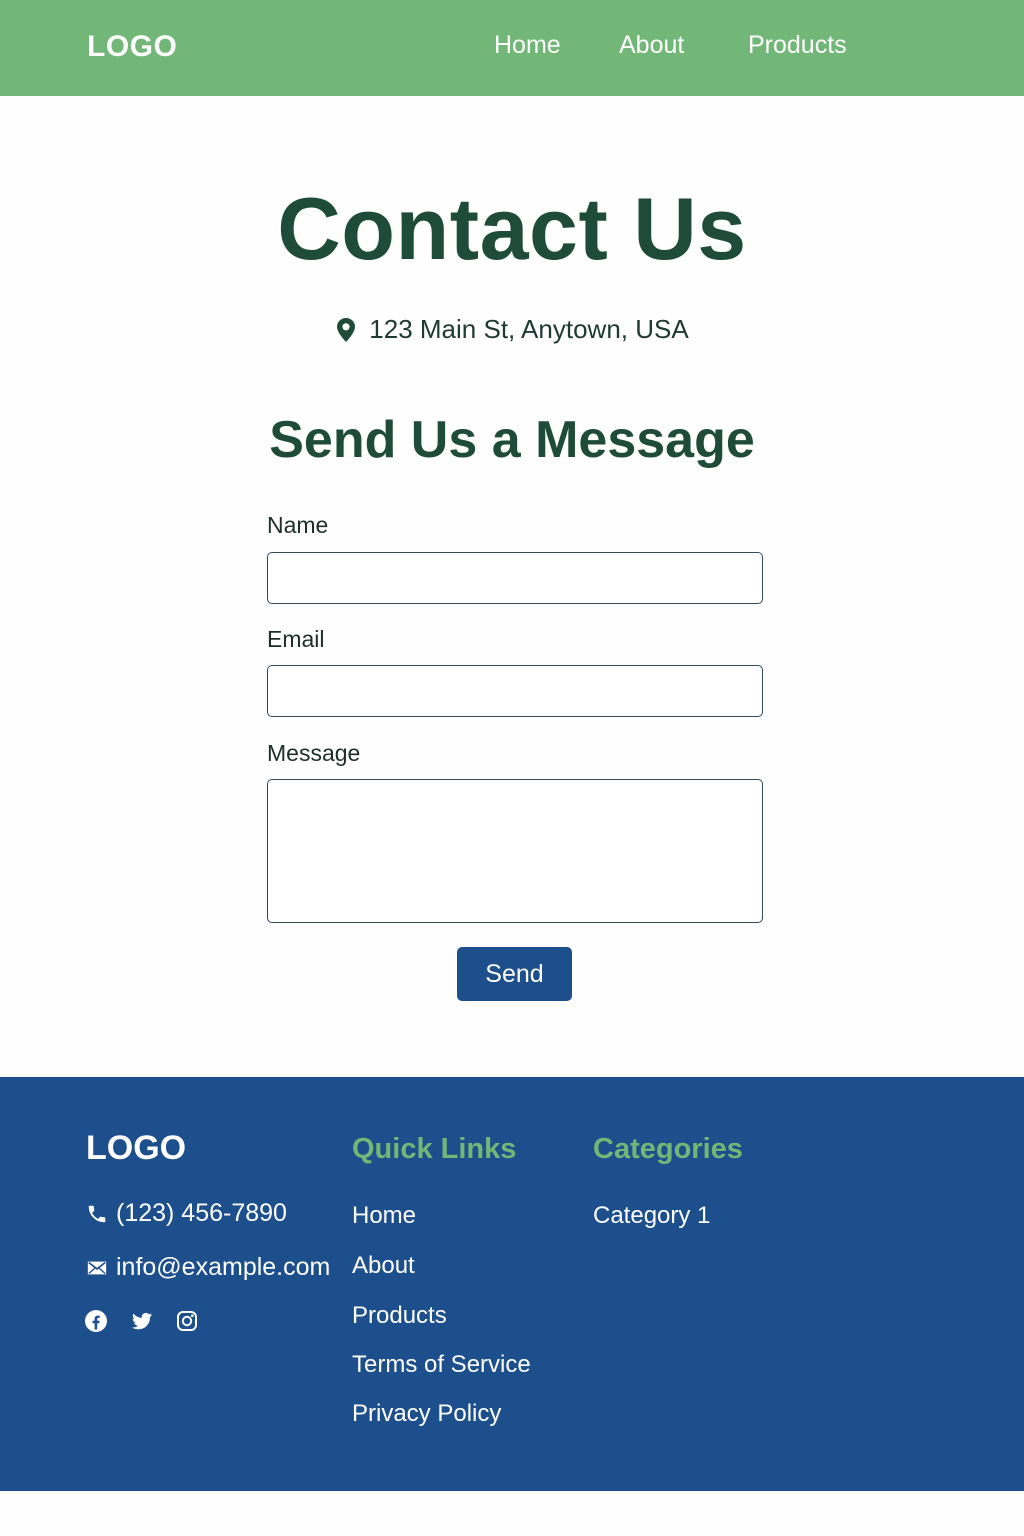  What do you see at coordinates (668, 1149) in the screenshot?
I see `categories-title: Categories` at bounding box center [668, 1149].